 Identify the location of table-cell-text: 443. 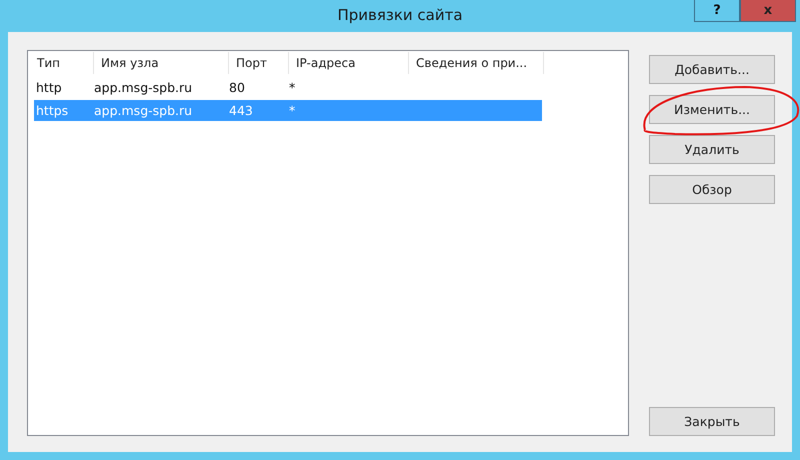
(241, 110).